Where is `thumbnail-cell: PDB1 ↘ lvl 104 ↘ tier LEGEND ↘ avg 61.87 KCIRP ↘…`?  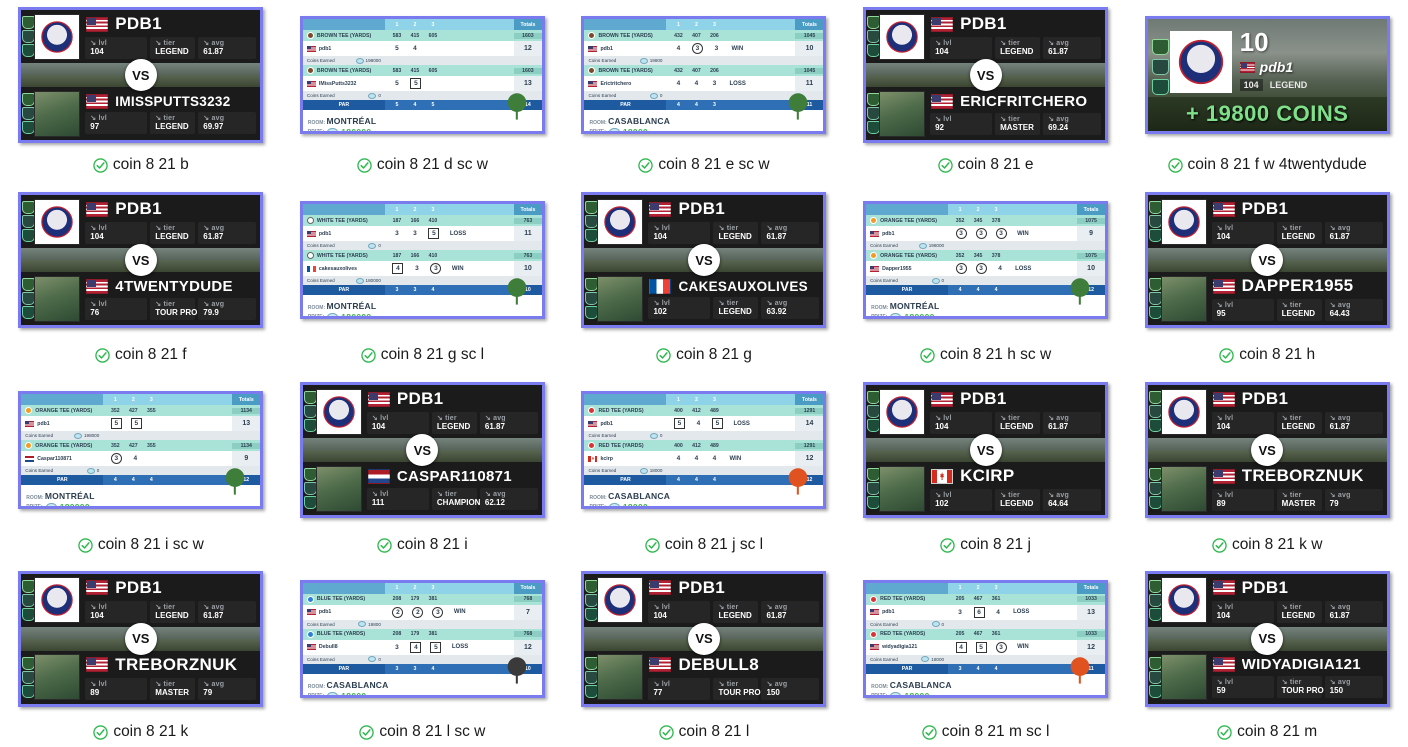 thumbnail-cell: PDB1 ↘ lvl 104 ↘ tier LEGEND ↘ avg 61.87 KCIRP ↘… is located at coordinates (986, 465).